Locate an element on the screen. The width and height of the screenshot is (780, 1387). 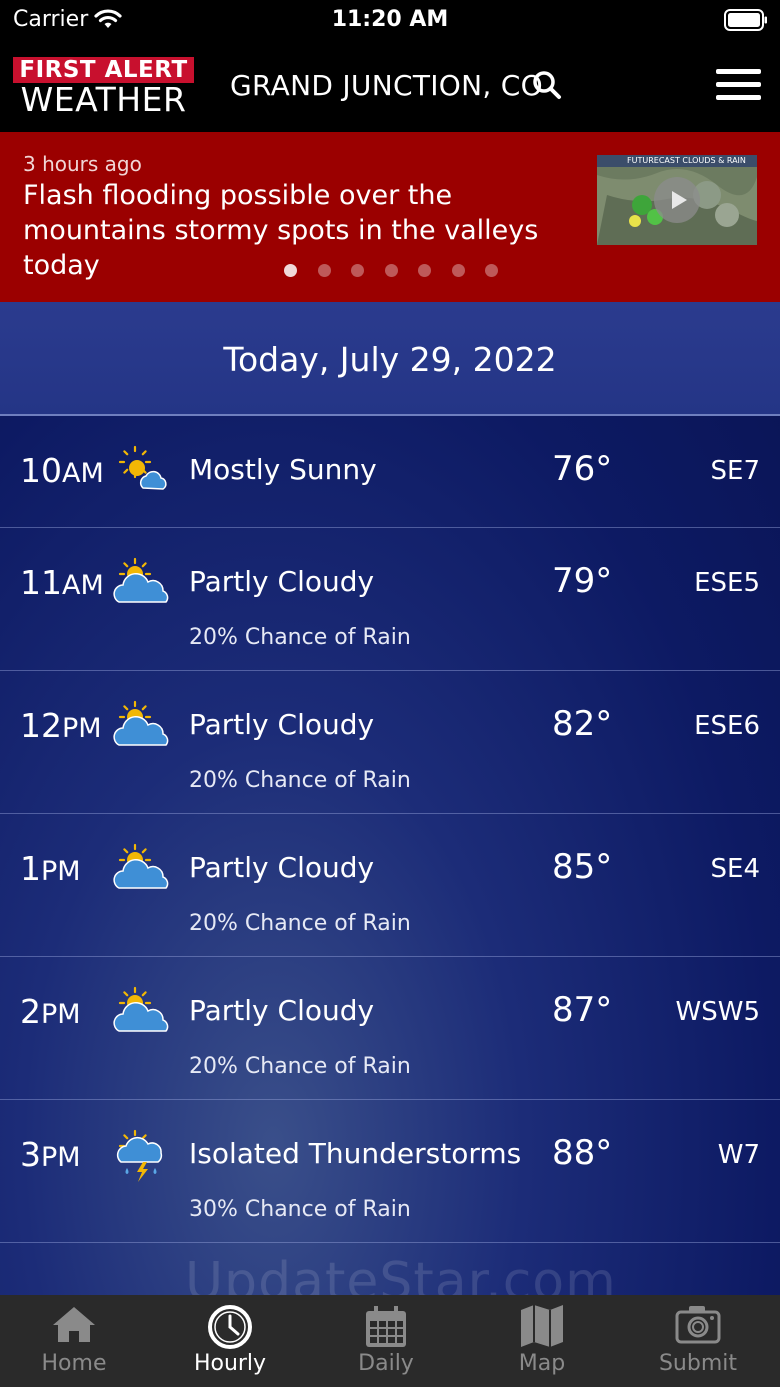
hour-number: 1 is located at coordinates (30, 868).